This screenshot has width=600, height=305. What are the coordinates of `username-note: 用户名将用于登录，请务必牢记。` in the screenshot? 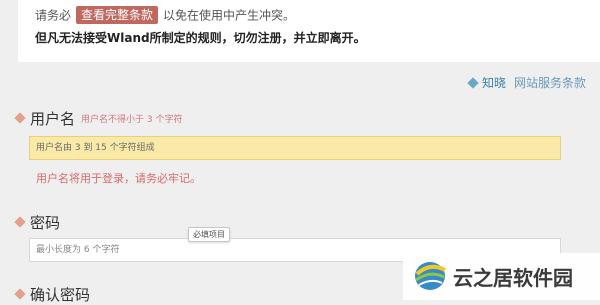 It's located at (118, 178).